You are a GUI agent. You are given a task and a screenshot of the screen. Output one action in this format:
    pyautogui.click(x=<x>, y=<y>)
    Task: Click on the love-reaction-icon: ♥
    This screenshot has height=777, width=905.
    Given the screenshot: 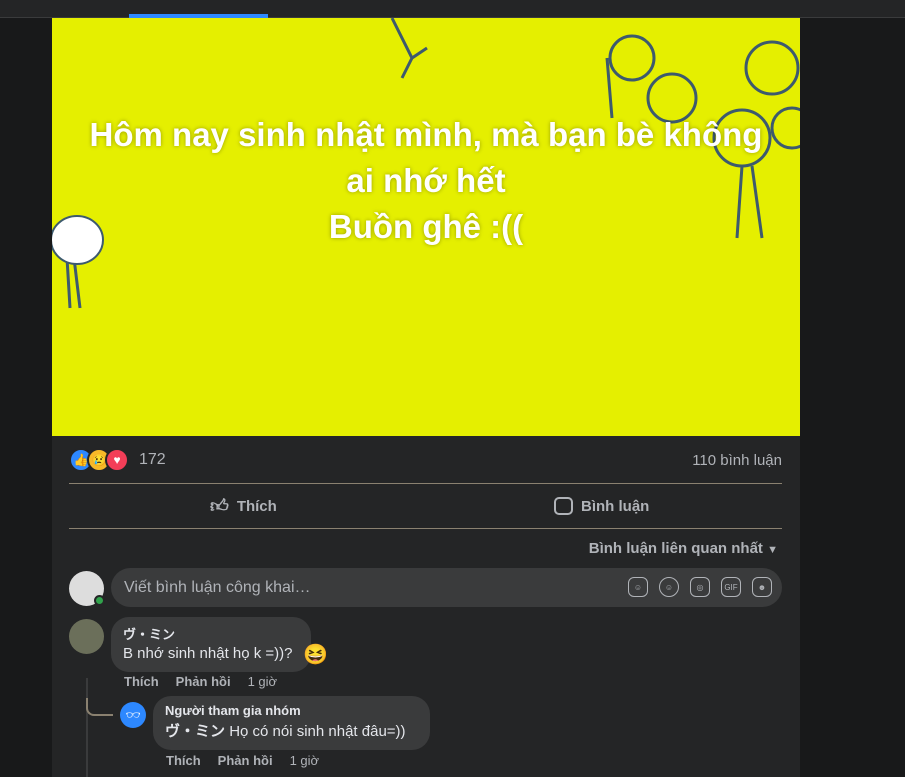 What is the action you would take?
    pyautogui.click(x=117, y=460)
    